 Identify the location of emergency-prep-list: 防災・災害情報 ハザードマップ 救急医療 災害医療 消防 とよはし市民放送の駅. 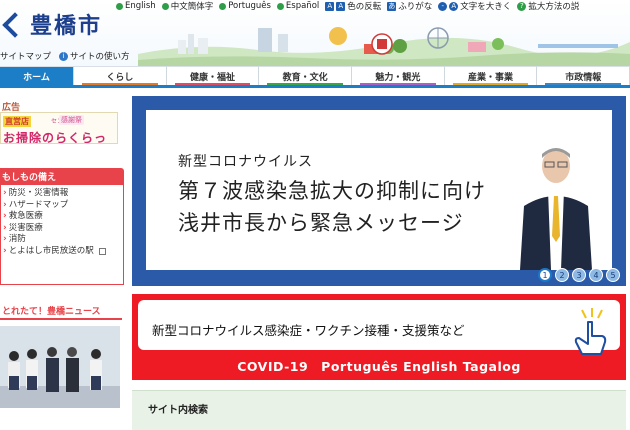
(62, 235).